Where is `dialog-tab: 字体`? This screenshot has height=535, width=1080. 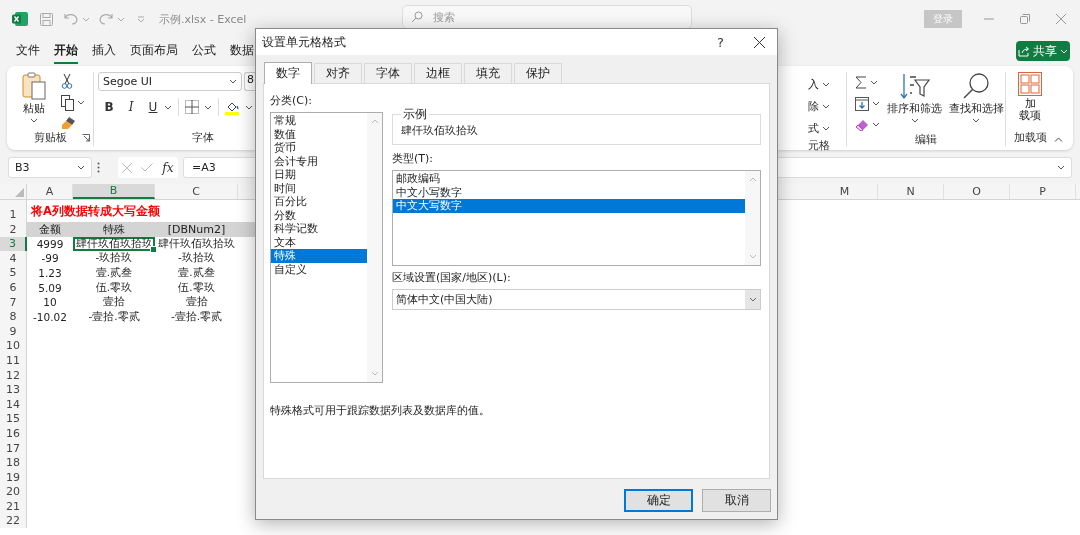
dialog-tab: 字体 is located at coordinates (388, 73).